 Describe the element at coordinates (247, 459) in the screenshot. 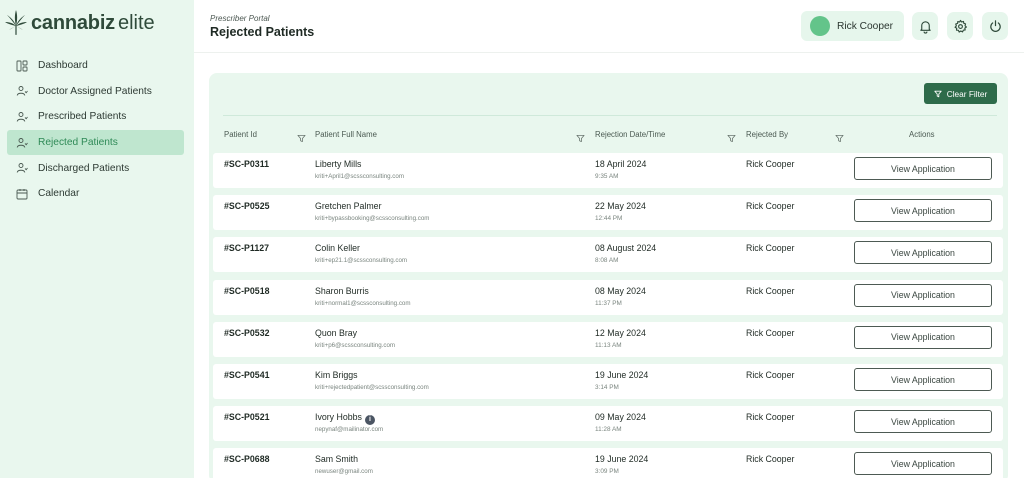

I see `patient-id: #SC-P0688` at that location.